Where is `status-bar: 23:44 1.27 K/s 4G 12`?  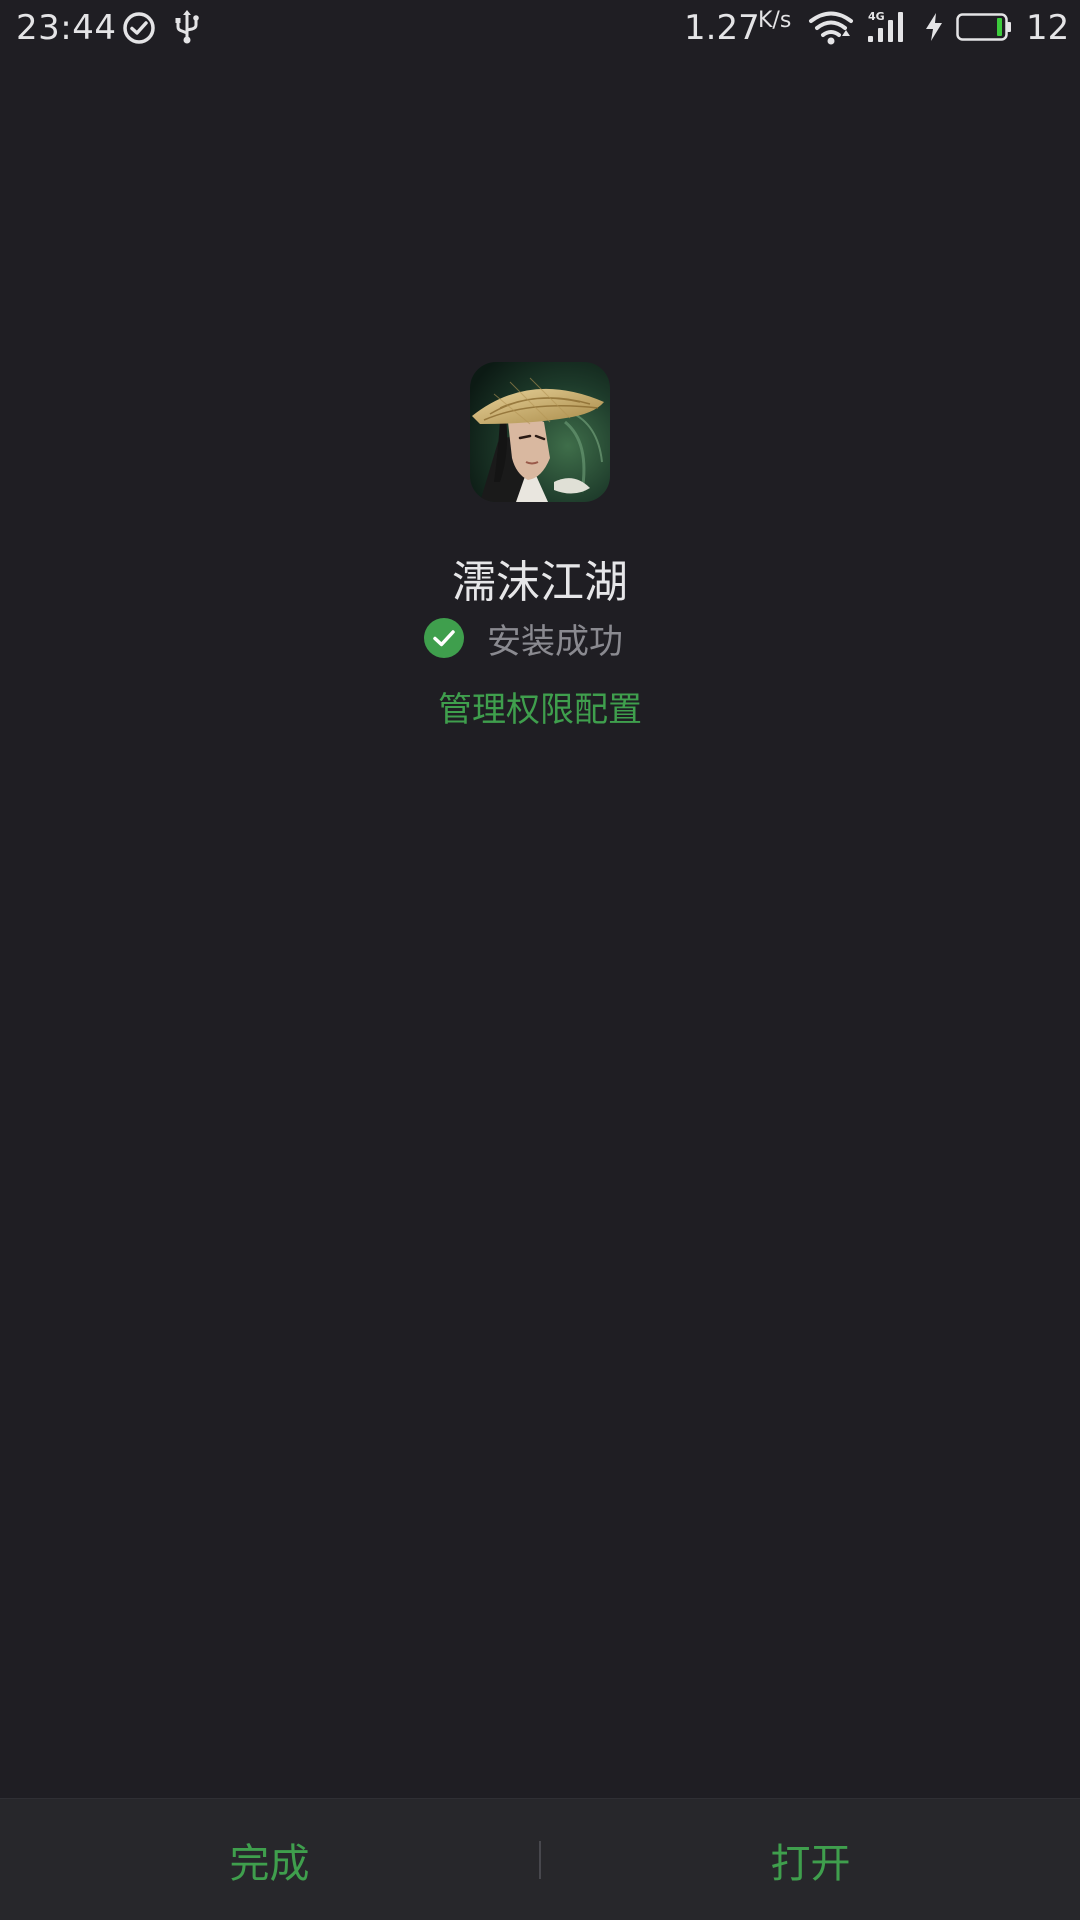 status-bar: 23:44 1.27 K/s 4G 12 is located at coordinates (540, 31).